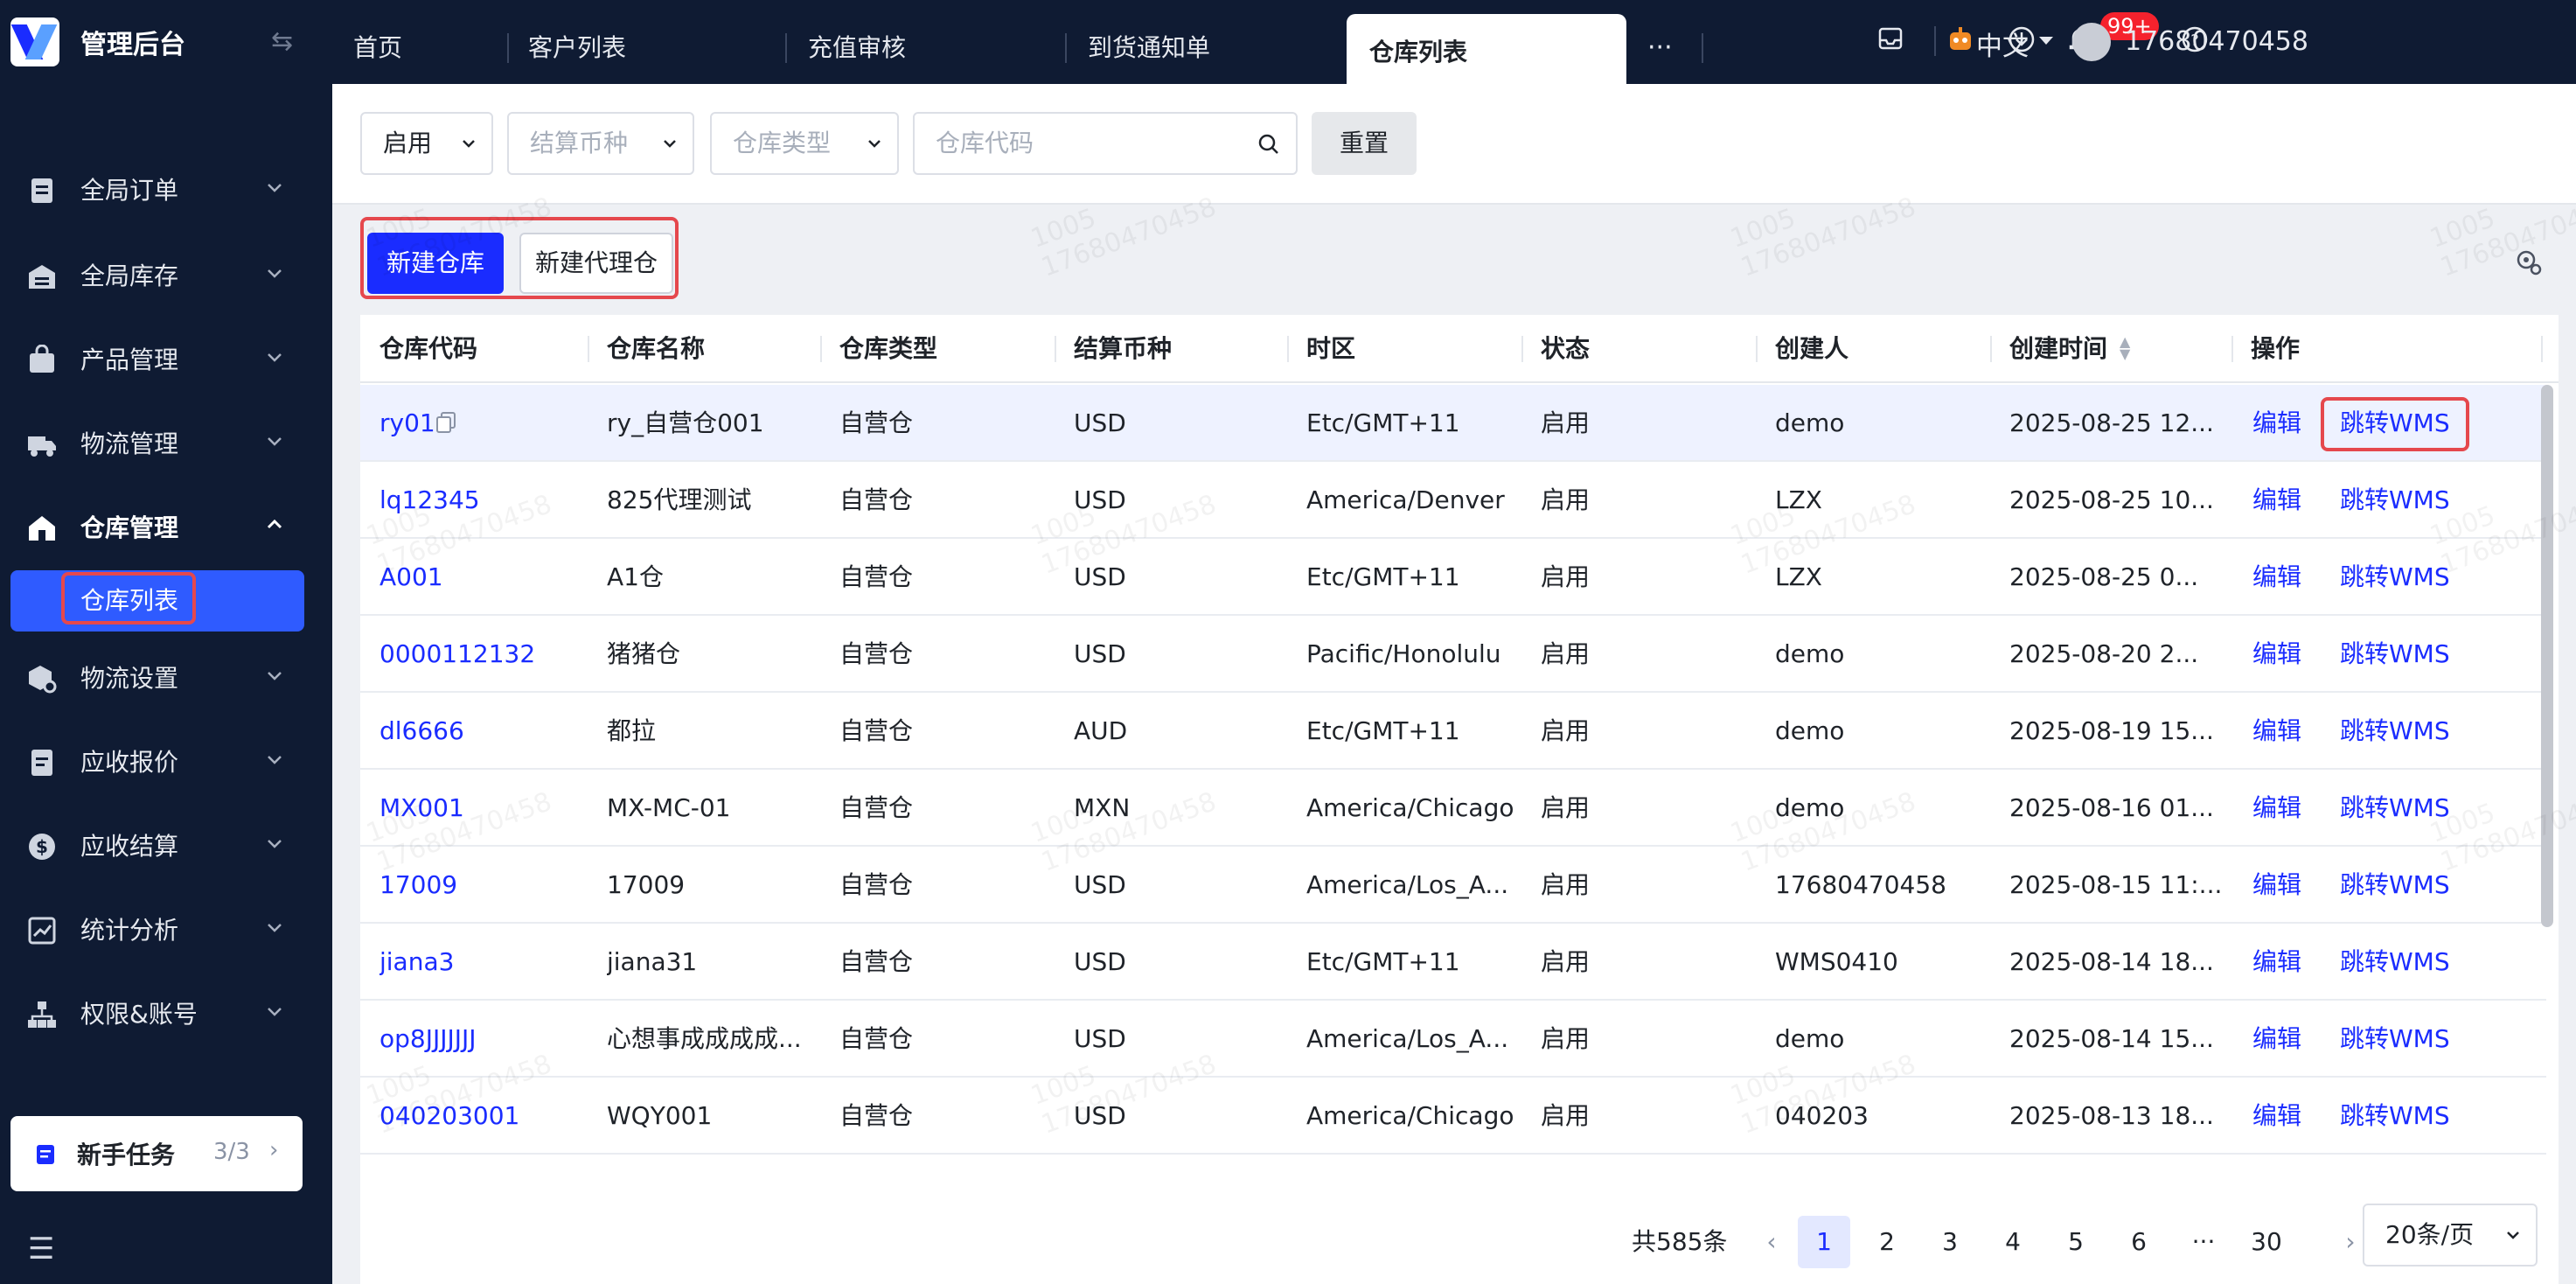 The height and width of the screenshot is (1284, 2576). What do you see at coordinates (1810, 807) in the screenshot?
I see `table-cell: demo` at bounding box center [1810, 807].